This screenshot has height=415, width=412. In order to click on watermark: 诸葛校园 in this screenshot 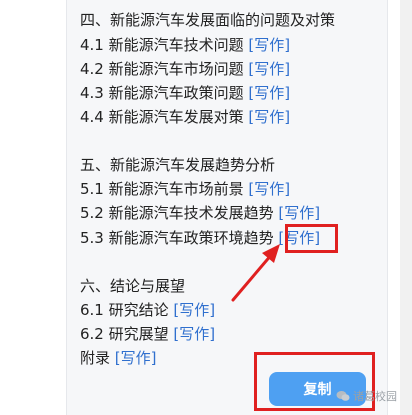, I will do `click(366, 396)`.